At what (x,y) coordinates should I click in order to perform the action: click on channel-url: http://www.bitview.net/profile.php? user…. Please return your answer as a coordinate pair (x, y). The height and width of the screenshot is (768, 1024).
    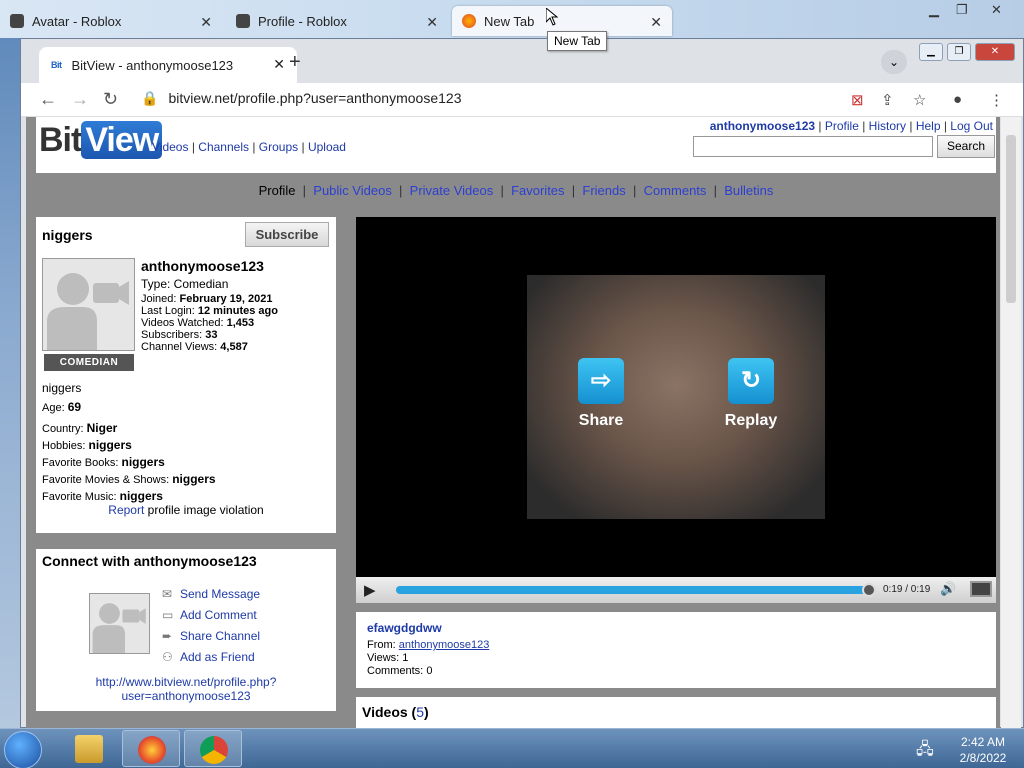
    Looking at the image, I should click on (186, 689).